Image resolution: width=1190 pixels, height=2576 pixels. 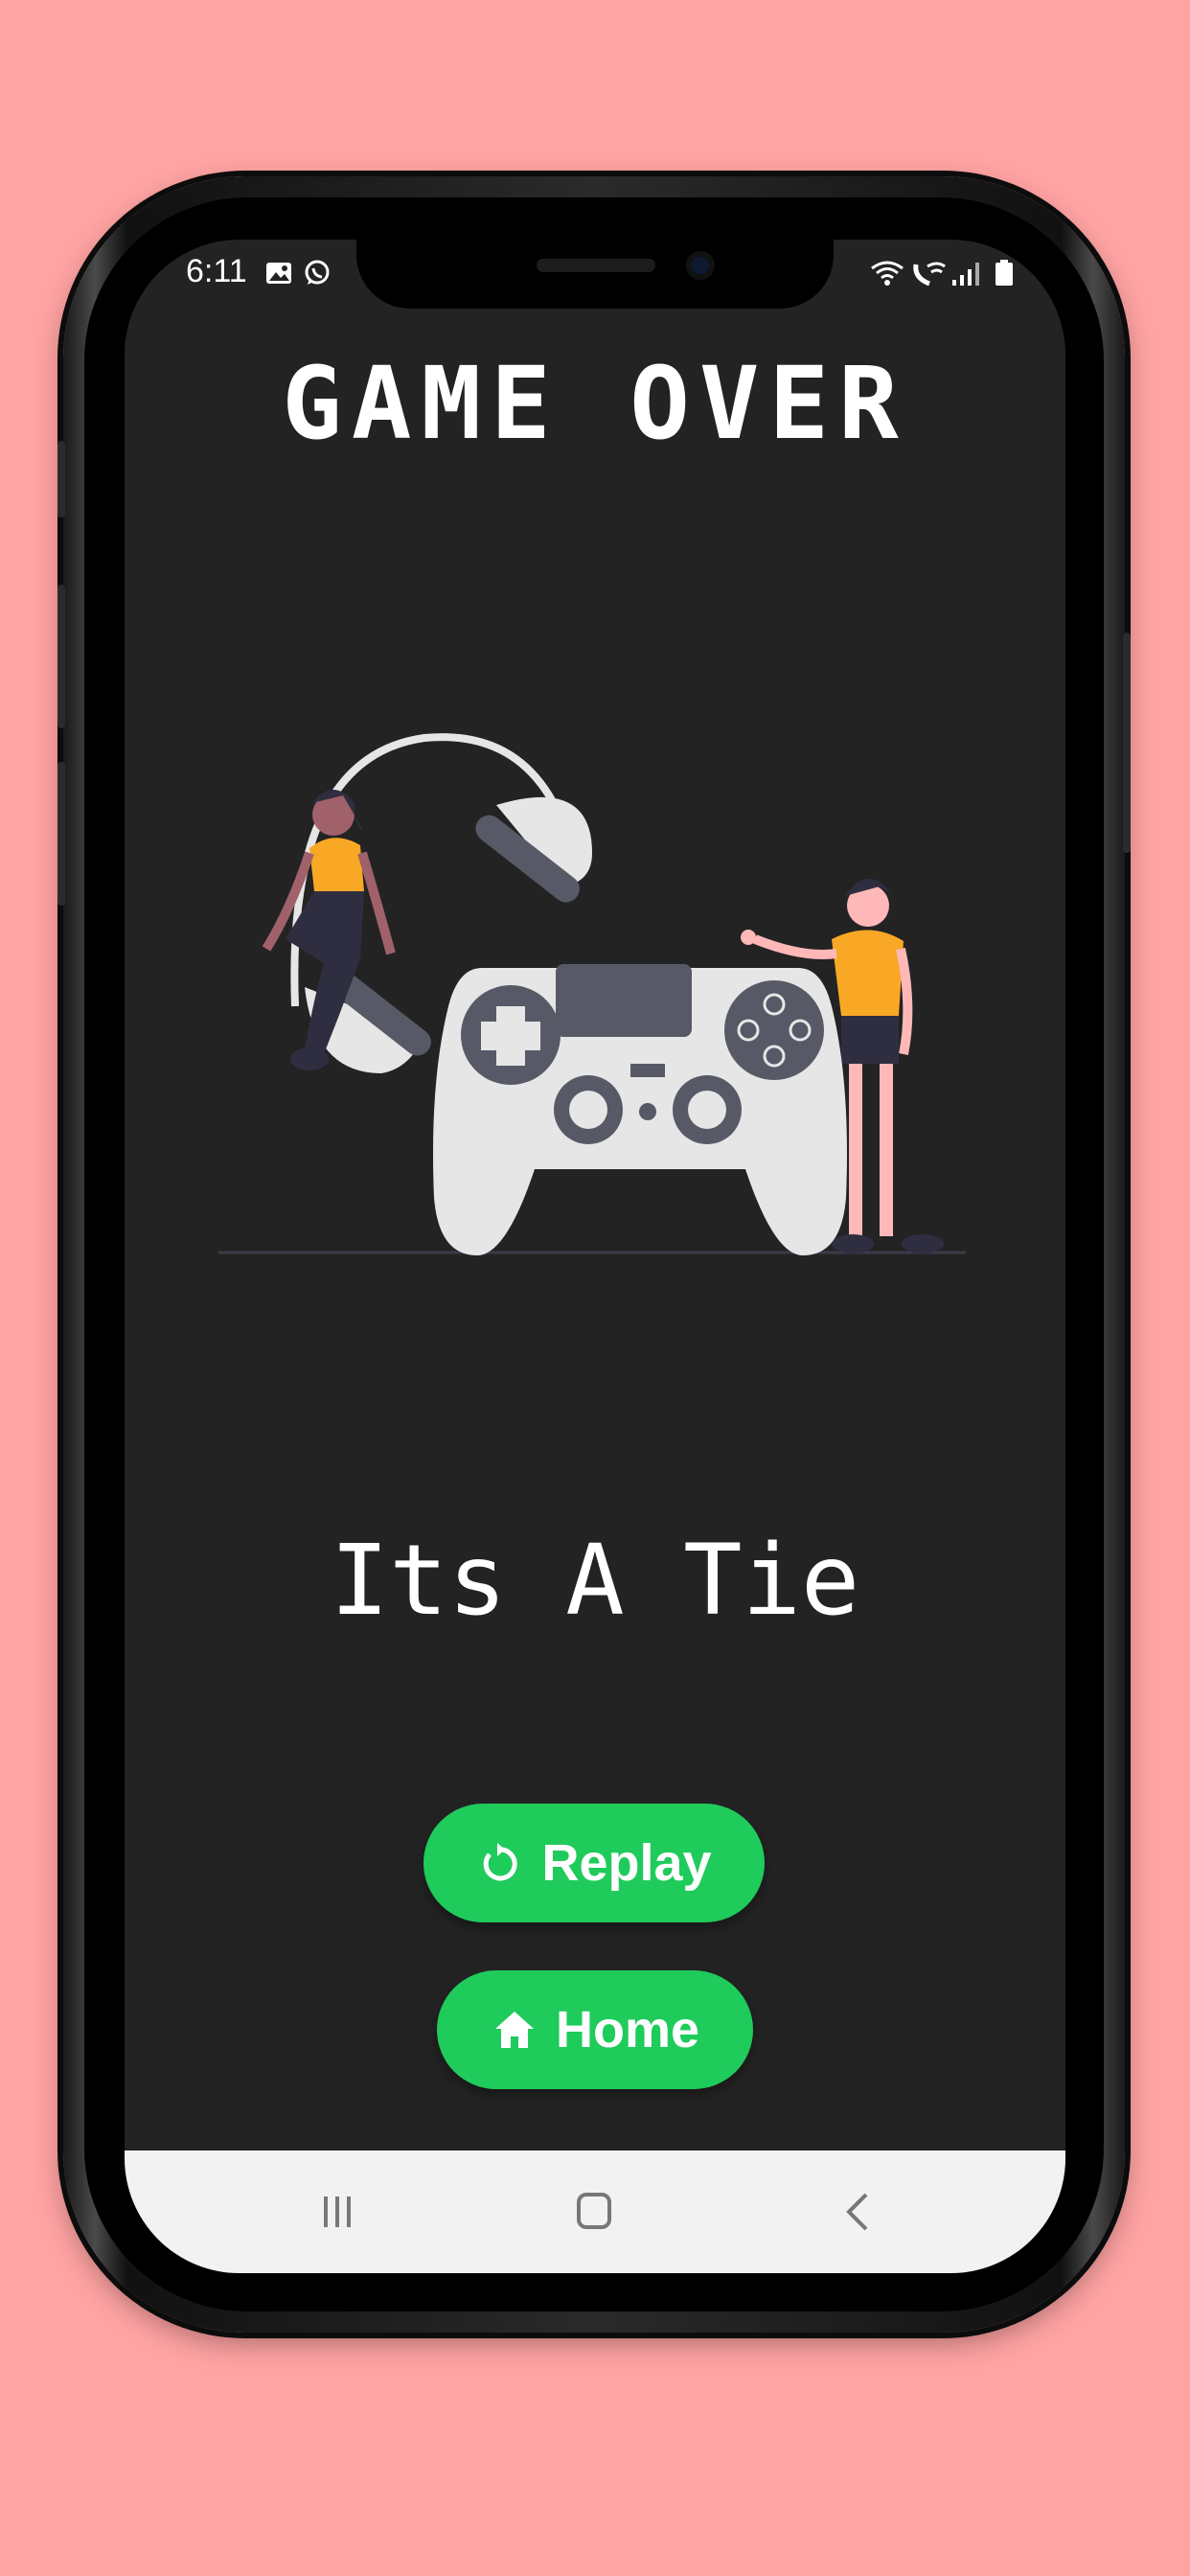 I want to click on recent-apps-icon, so click(x=338, y=2212).